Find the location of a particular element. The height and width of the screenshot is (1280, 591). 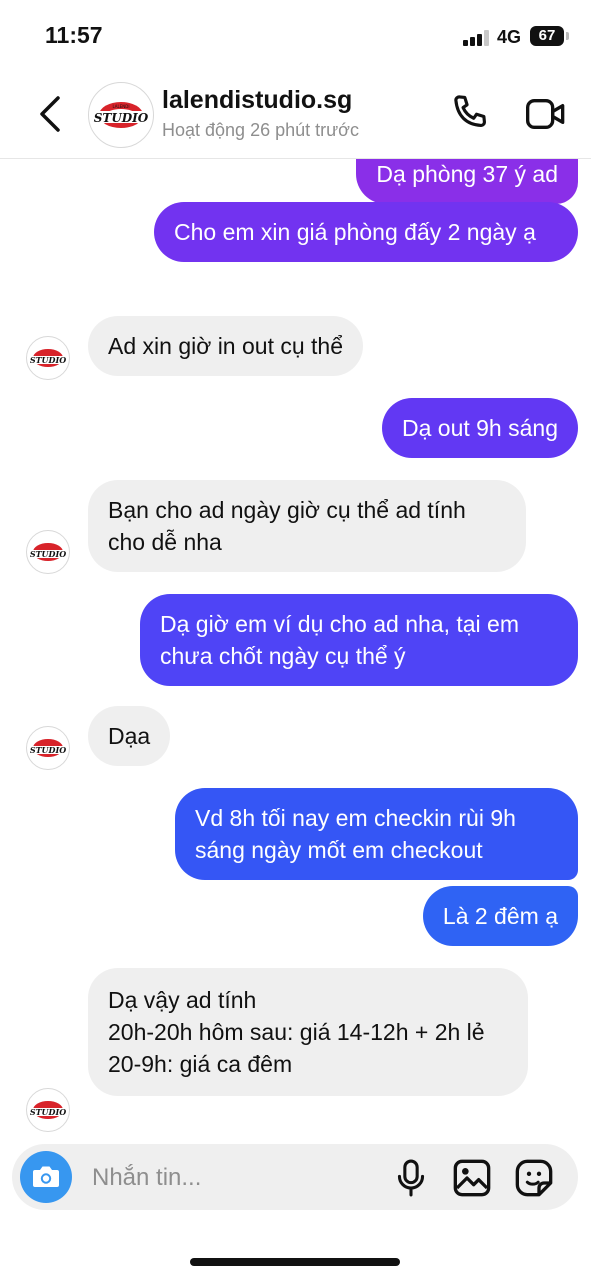

sticker-icon is located at coordinates (534, 1178).